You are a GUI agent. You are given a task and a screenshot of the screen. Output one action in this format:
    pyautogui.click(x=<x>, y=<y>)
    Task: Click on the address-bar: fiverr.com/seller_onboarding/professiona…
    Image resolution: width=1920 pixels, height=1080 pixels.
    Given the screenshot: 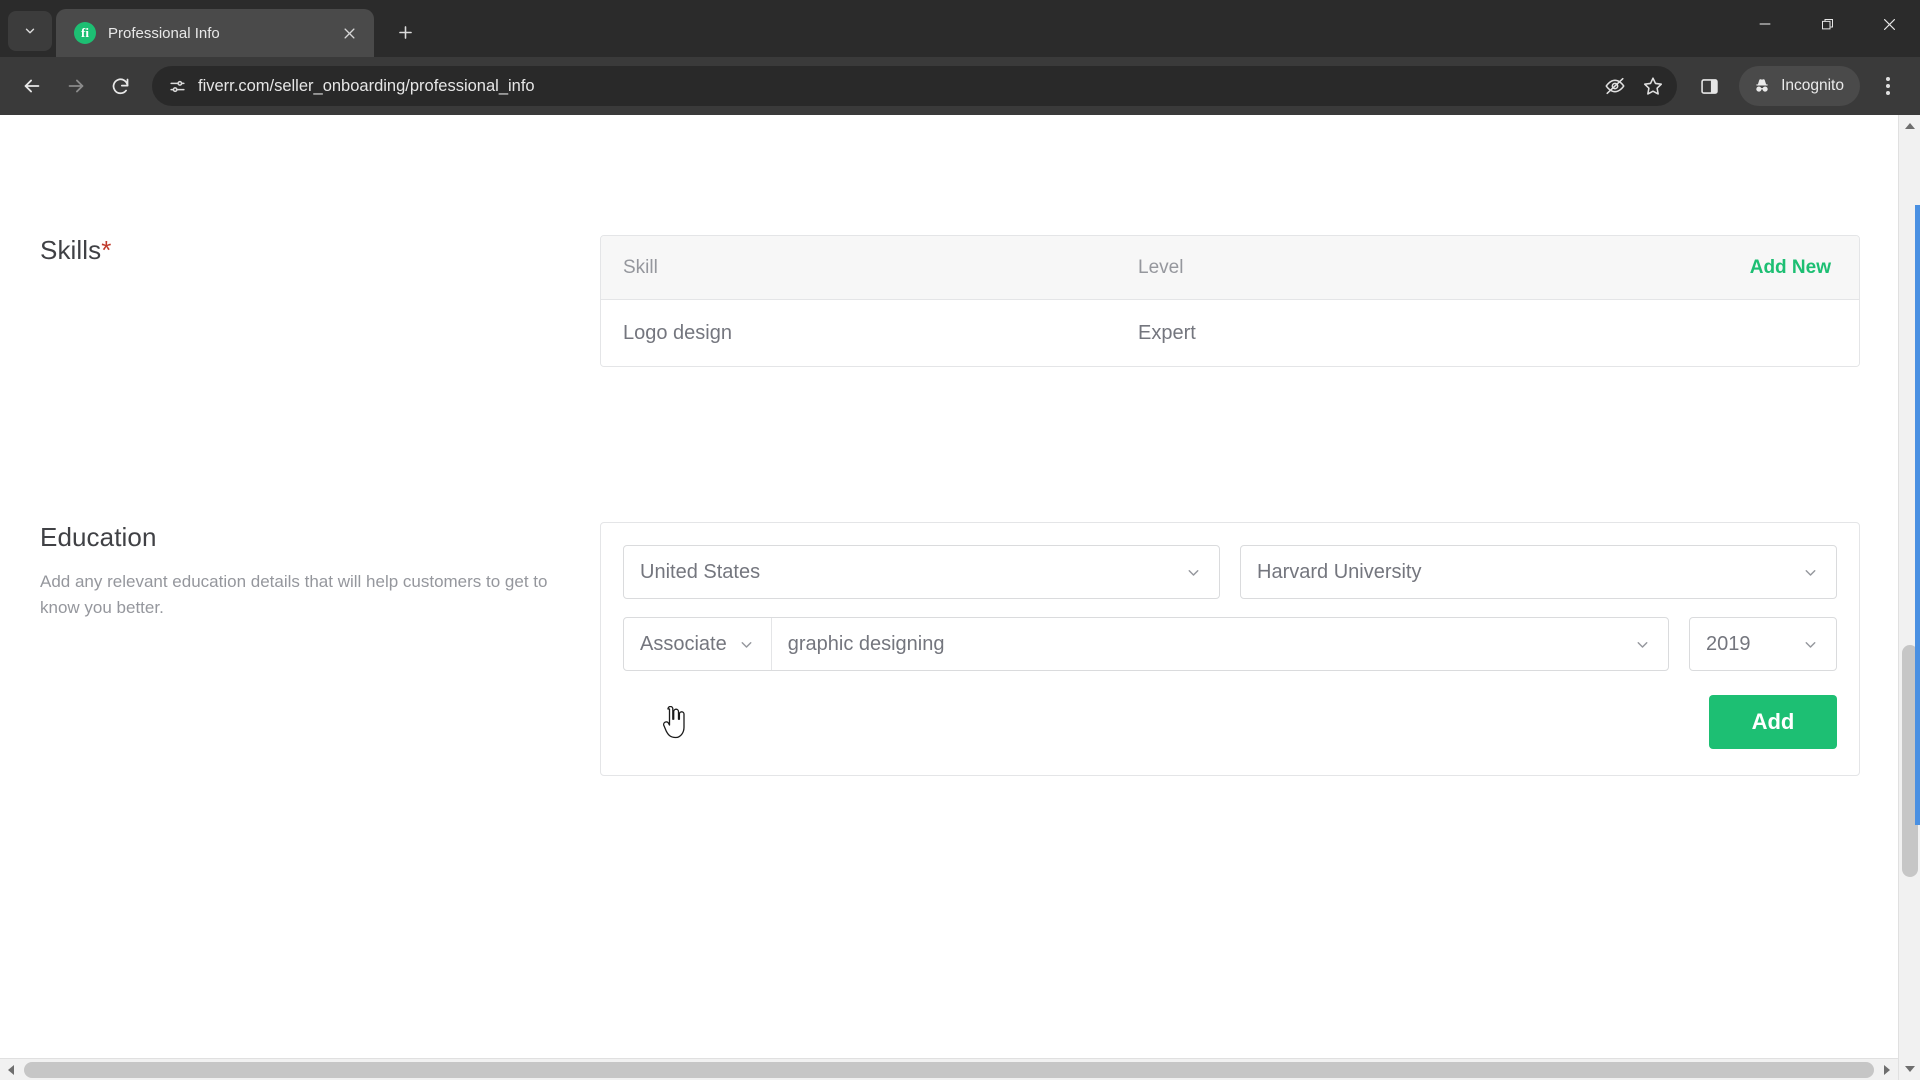 What is the action you would take?
    pyautogui.click(x=915, y=86)
    